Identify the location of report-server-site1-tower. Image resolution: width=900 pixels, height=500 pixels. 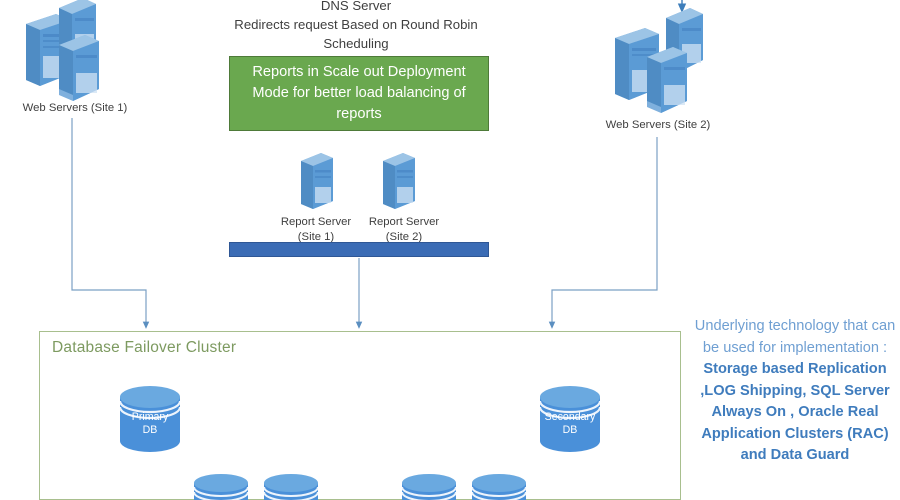
(317, 181).